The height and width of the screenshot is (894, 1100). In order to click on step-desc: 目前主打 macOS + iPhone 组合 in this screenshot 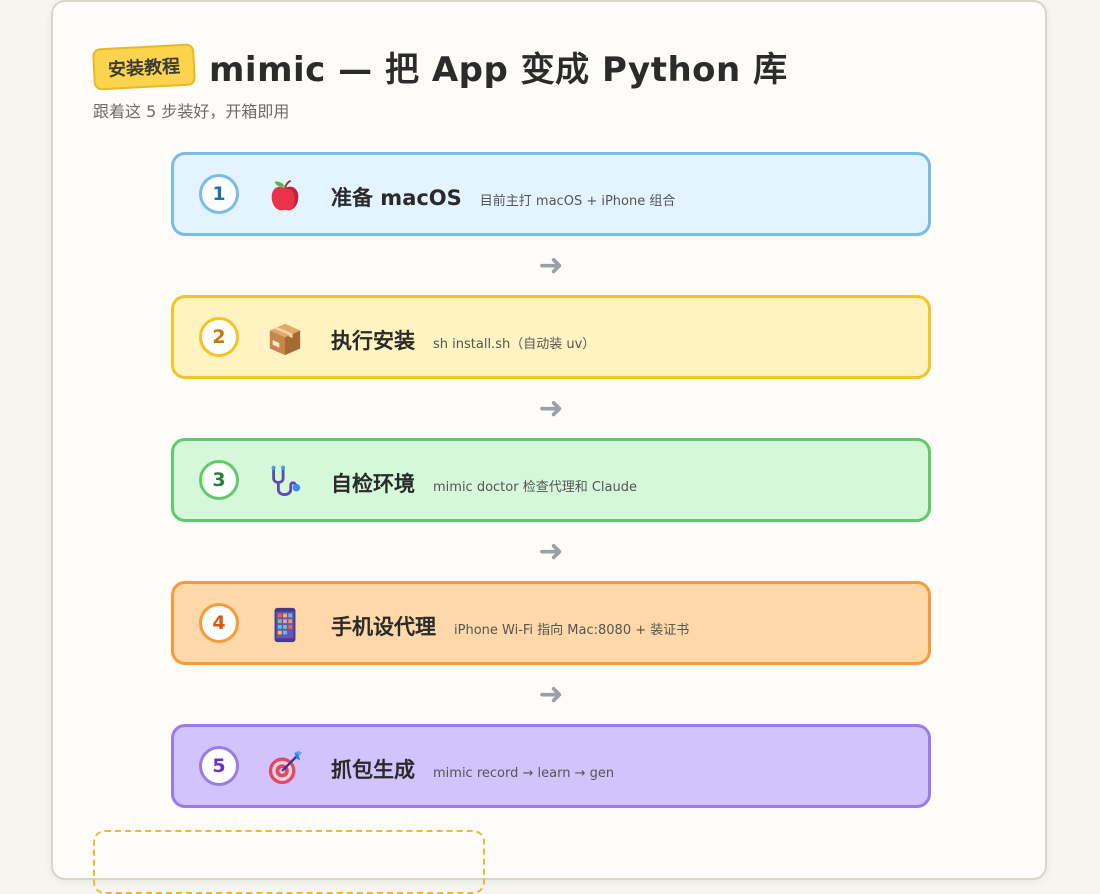, I will do `click(577, 201)`.